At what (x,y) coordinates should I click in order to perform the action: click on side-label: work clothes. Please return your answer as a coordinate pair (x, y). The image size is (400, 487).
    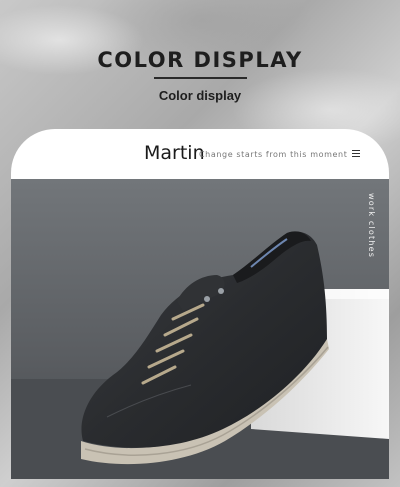
    Looking at the image, I should click on (371, 226).